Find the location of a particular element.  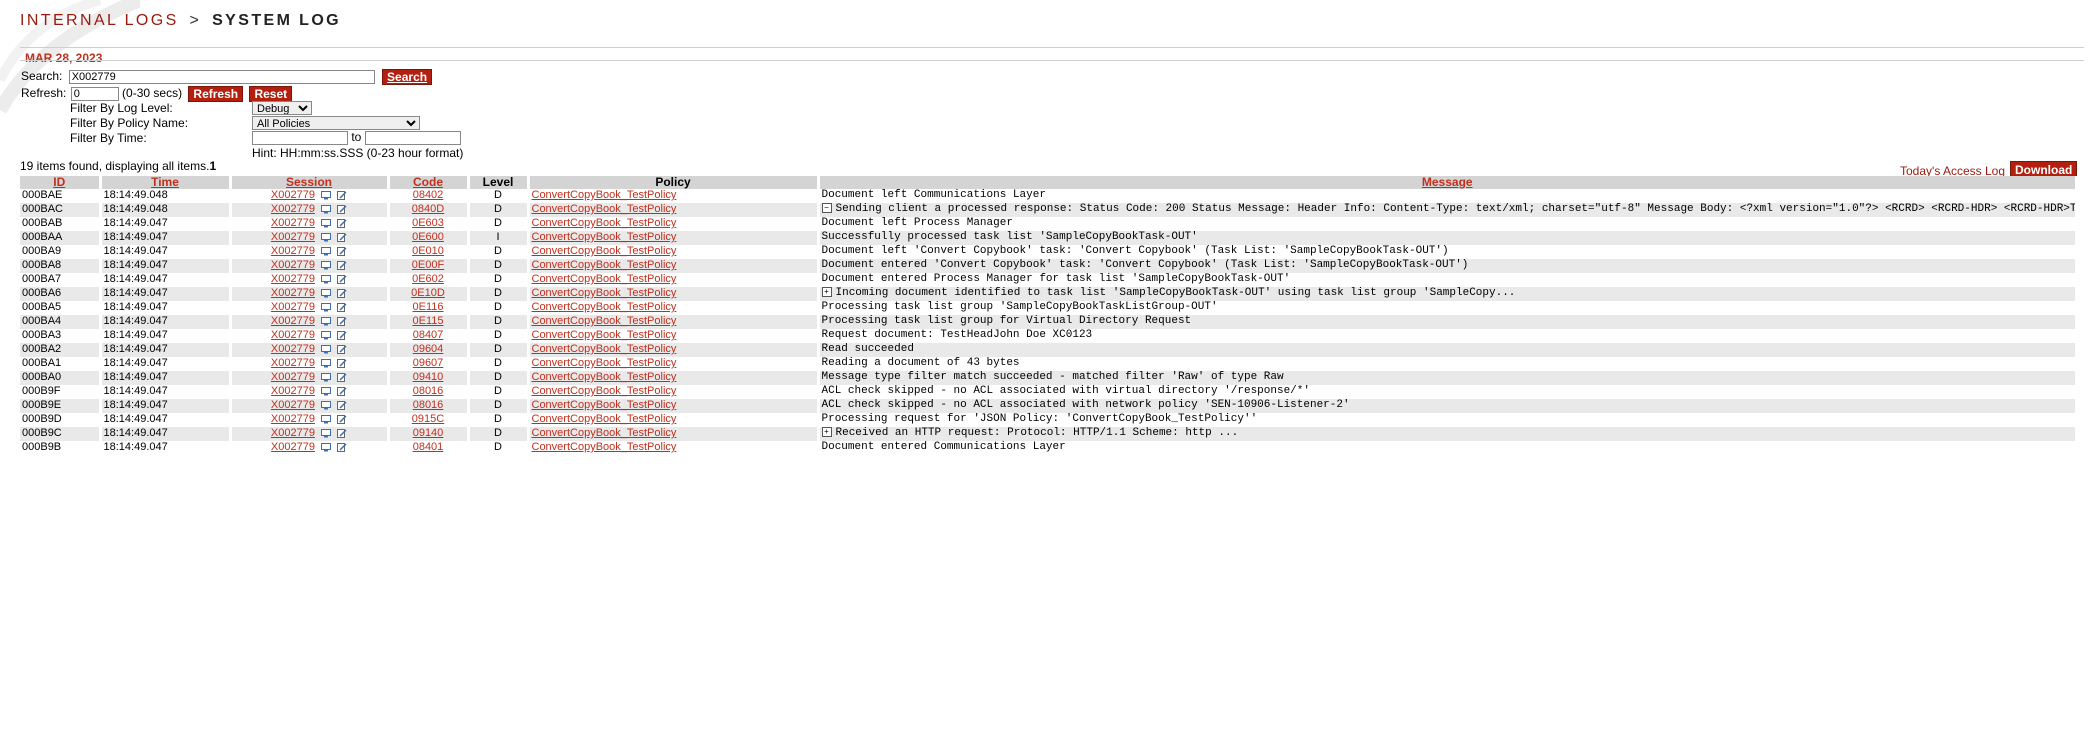

col-message: Message is located at coordinates (1448, 182).